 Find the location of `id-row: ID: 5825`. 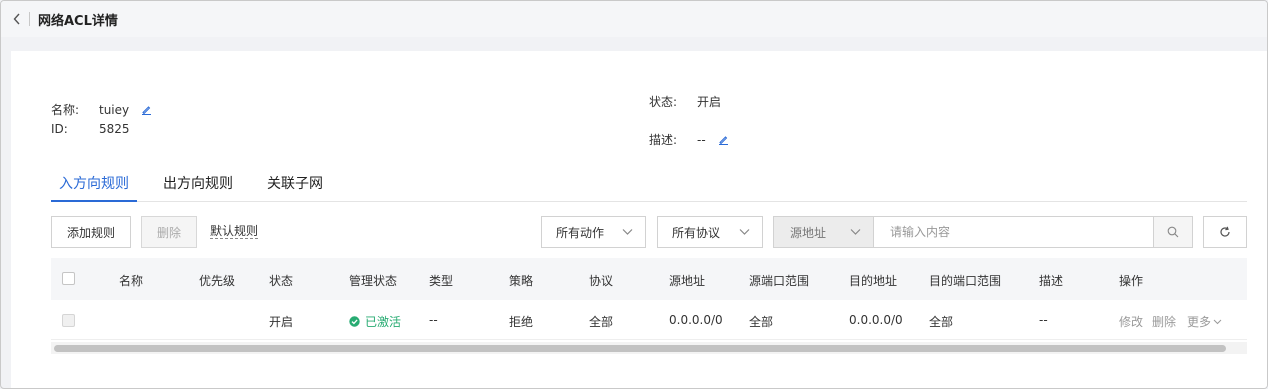

id-row: ID: 5825 is located at coordinates (90, 129).